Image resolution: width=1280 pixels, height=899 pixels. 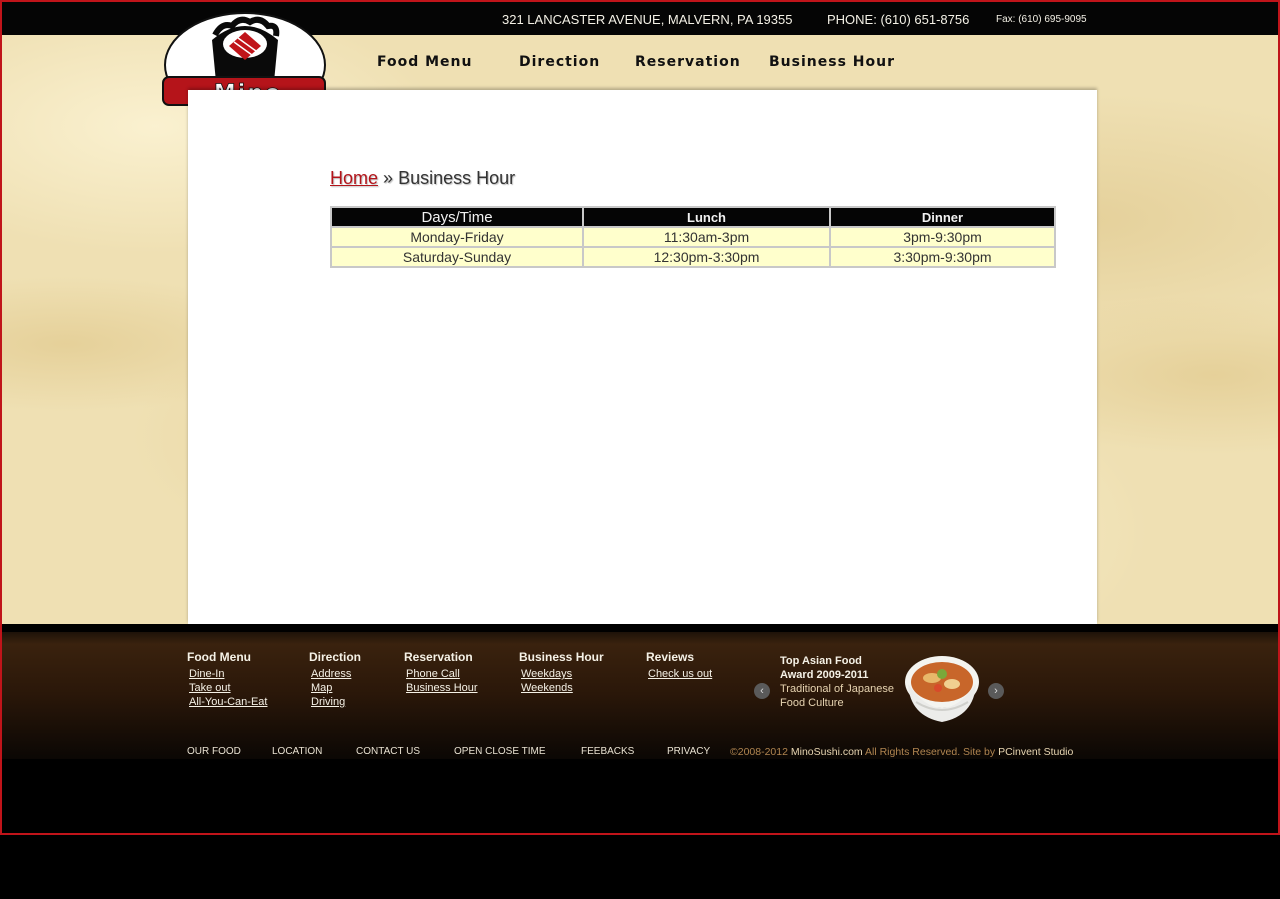 I want to click on footer-heading: Direction, so click(x=335, y=657).